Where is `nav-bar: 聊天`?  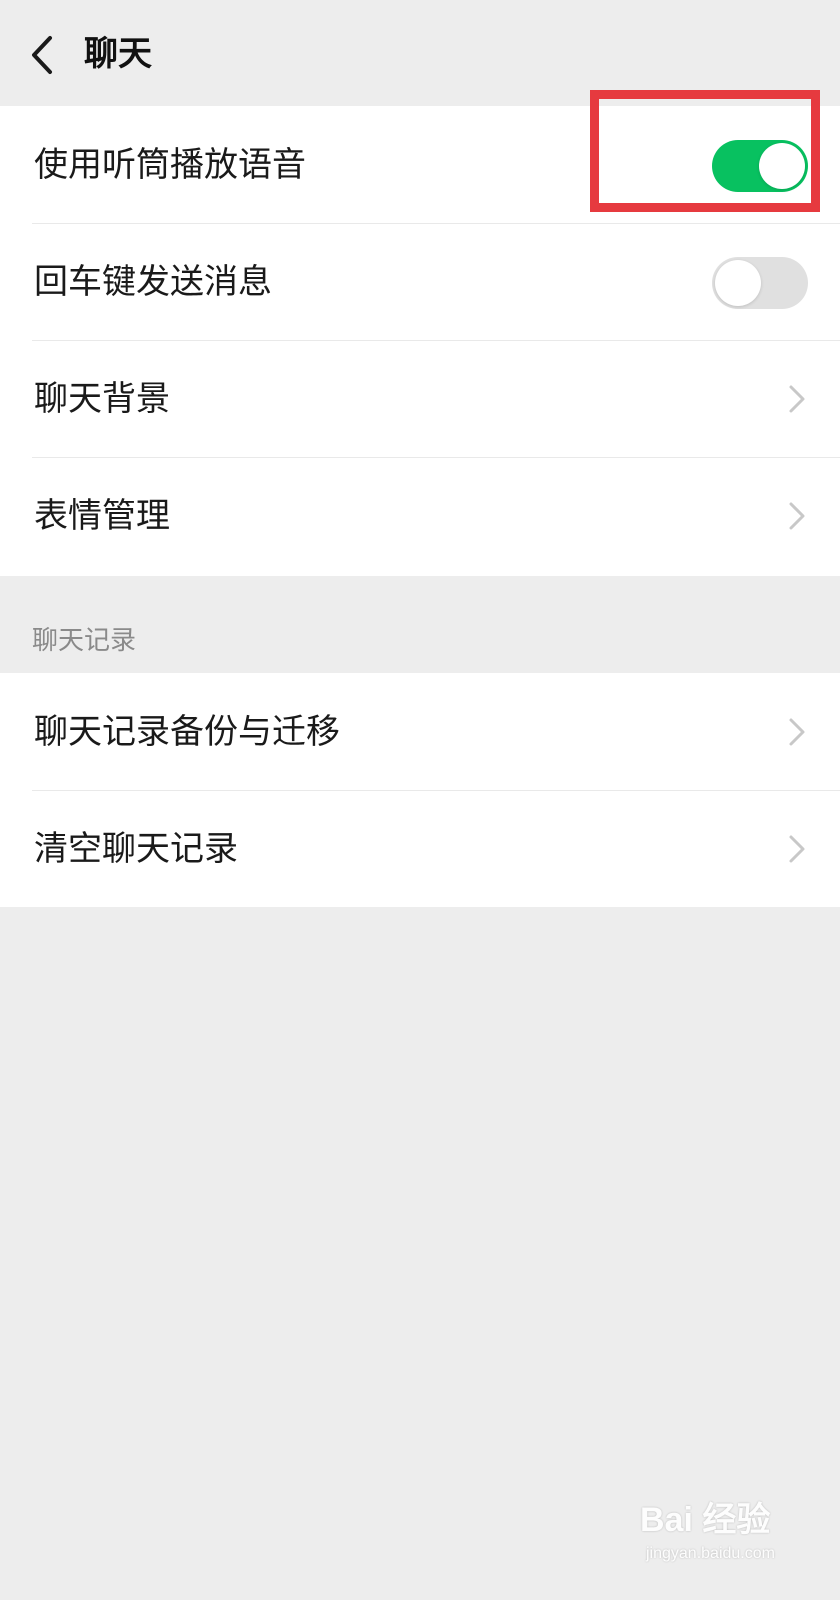 nav-bar: 聊天 is located at coordinates (420, 53).